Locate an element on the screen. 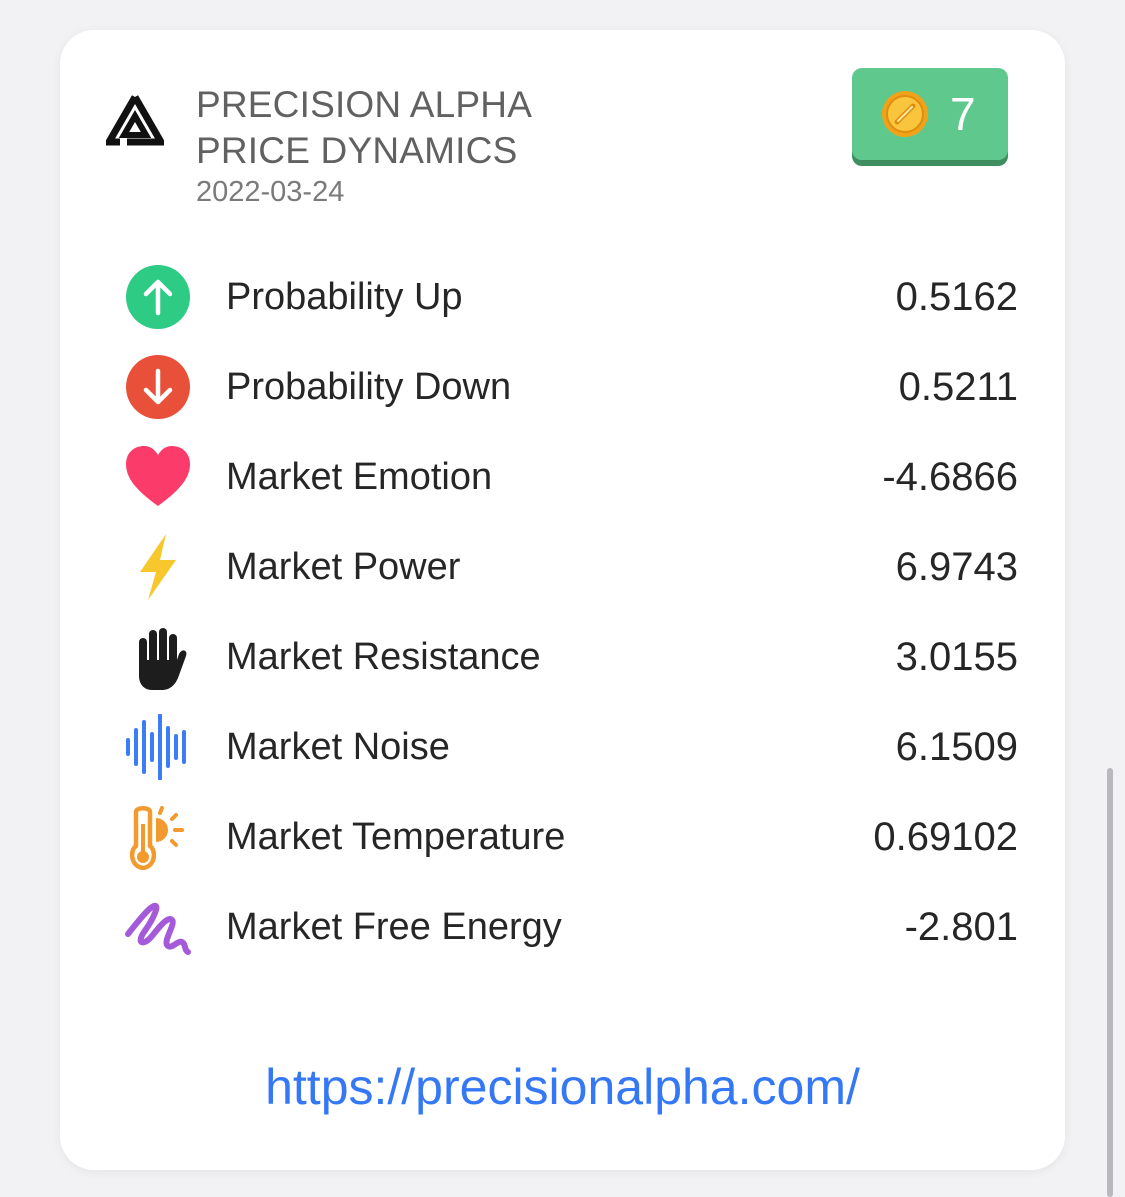 This screenshot has width=1125, height=1197. website-link: https://precisionalpha.com/ is located at coordinates (562, 1087).